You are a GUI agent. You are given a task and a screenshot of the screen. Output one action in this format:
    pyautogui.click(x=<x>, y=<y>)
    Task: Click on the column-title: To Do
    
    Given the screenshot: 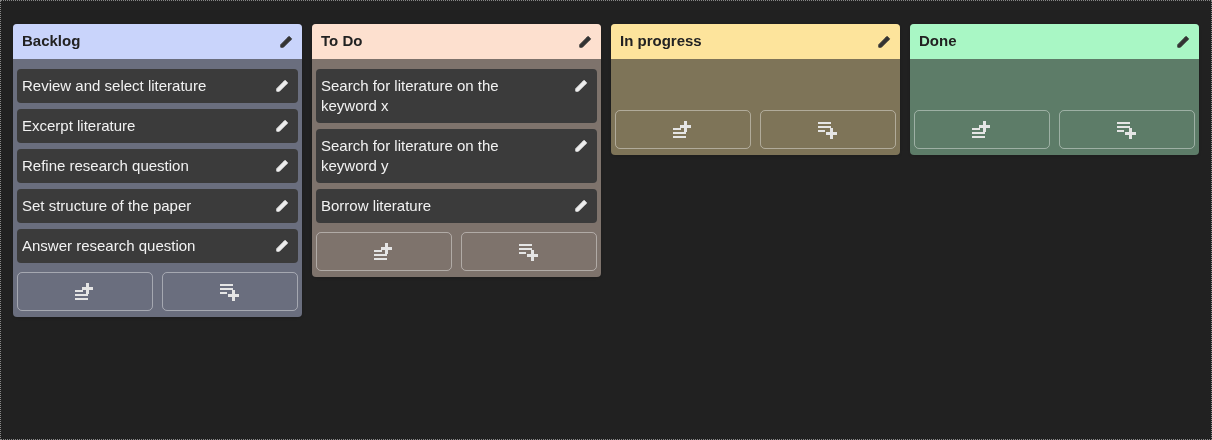 What is the action you would take?
    pyautogui.click(x=342, y=41)
    